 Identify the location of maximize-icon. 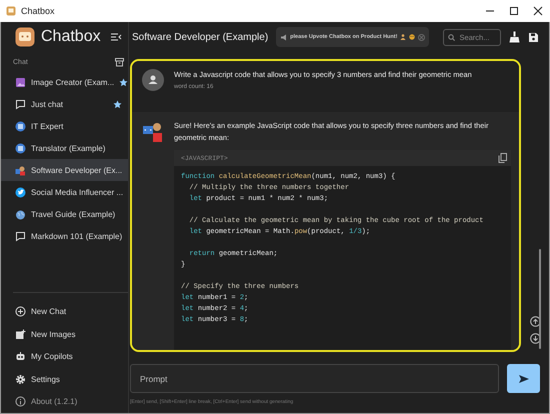
(514, 11).